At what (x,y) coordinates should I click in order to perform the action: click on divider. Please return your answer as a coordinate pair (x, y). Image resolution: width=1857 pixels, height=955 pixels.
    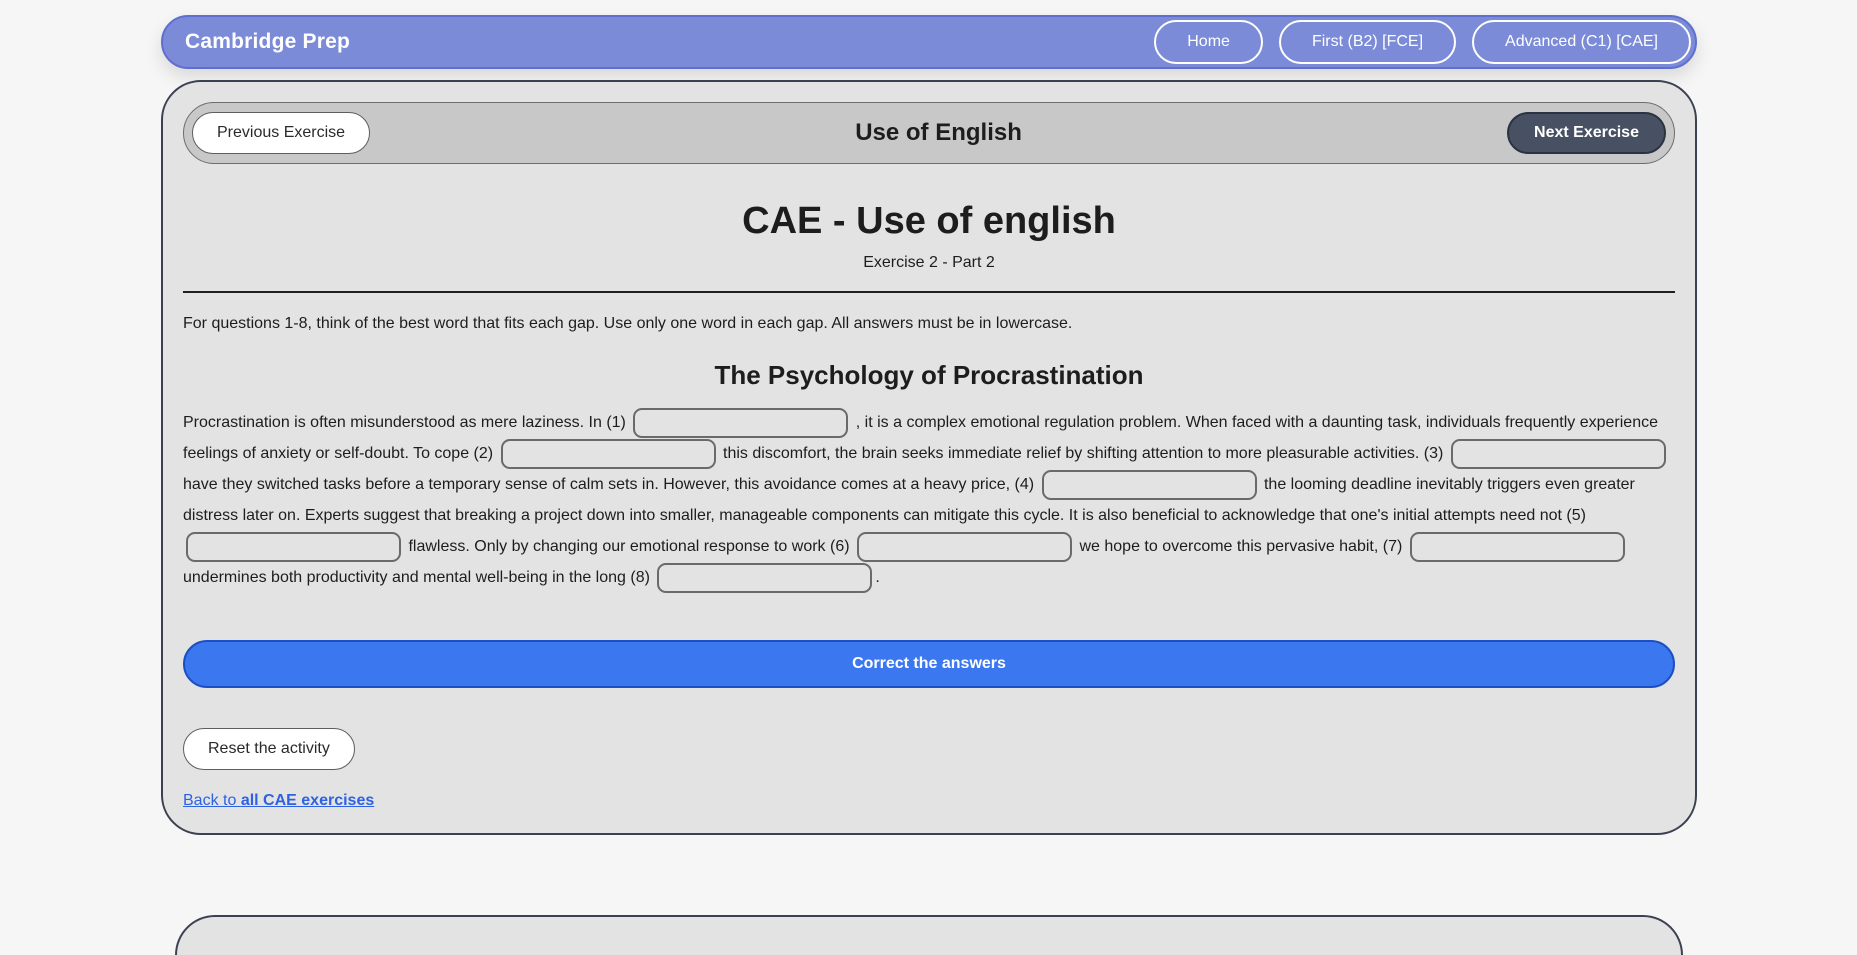
    Looking at the image, I should click on (929, 292).